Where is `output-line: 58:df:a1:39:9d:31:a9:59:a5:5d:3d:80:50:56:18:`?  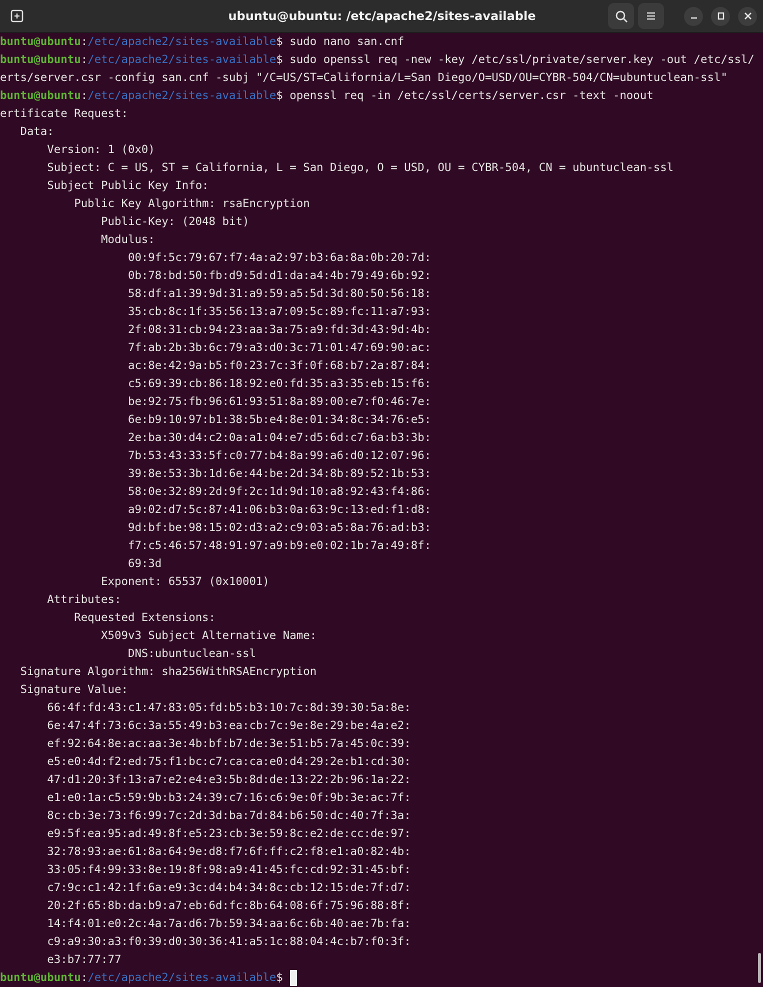
output-line: 58:df:a1:39:9d:31:a9:59:a5:5d:3d:80:50:56:18: is located at coordinates (280, 294).